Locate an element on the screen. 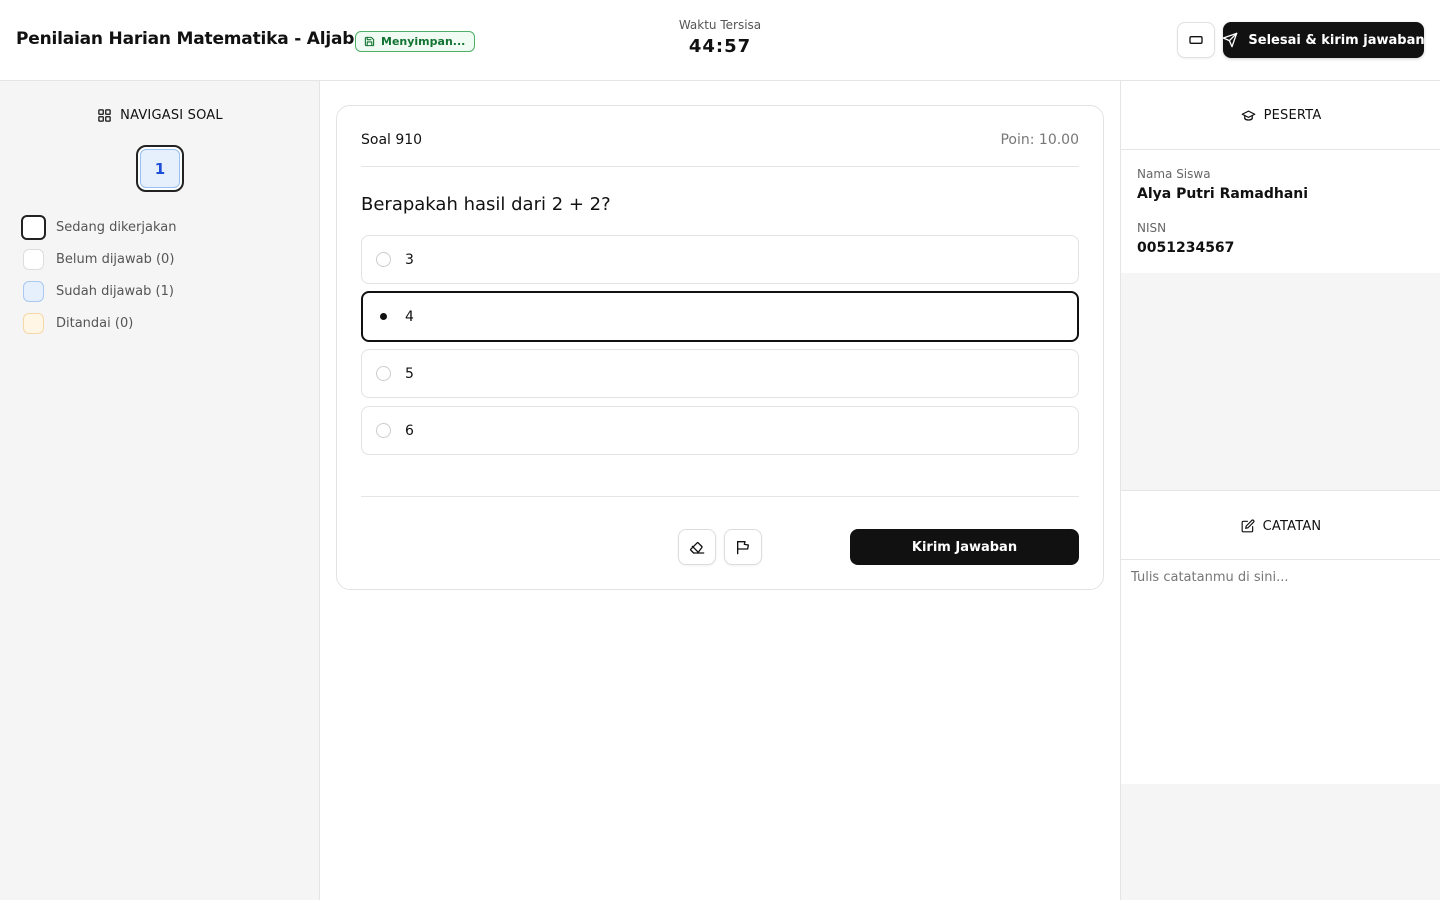 Image resolution: width=1440 pixels, height=900 pixels. navigation-heading: NAVIGASI SOAL is located at coordinates (160, 115).